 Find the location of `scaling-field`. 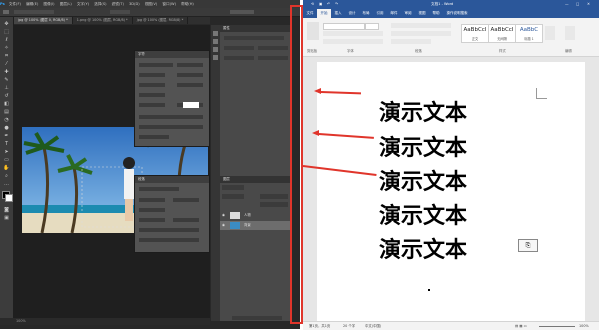

scaling-field is located at coordinates (152, 95).